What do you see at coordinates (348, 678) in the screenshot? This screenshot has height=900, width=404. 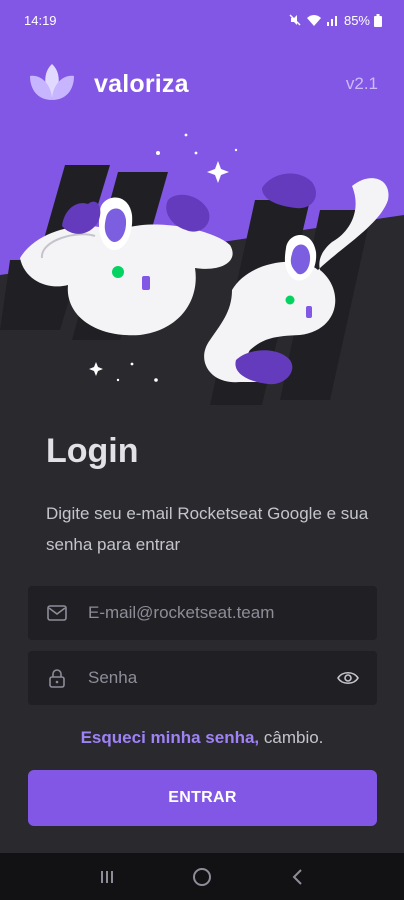 I see `eye-icon` at bounding box center [348, 678].